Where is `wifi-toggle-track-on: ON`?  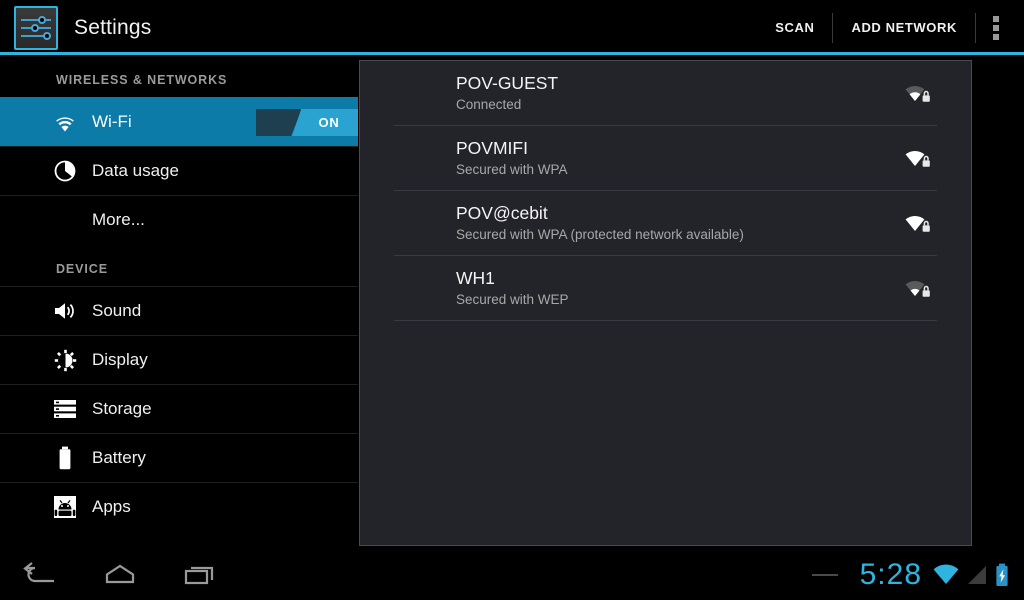
wifi-toggle-track-on: ON is located at coordinates (325, 122).